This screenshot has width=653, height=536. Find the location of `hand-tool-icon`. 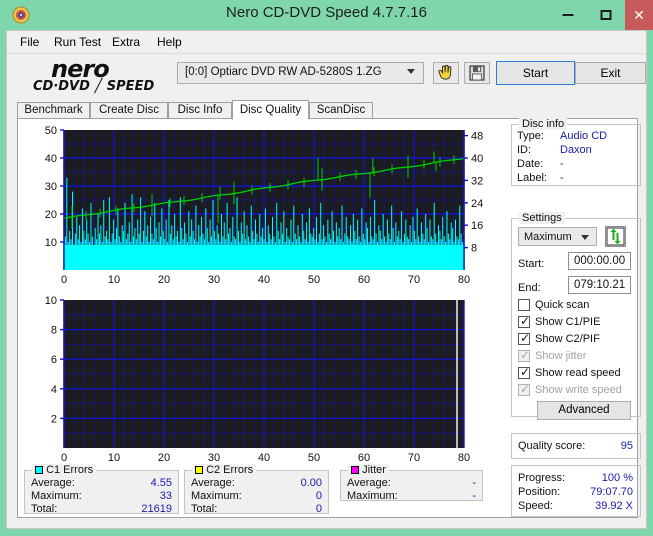

hand-tool-icon is located at coordinates (445, 72).